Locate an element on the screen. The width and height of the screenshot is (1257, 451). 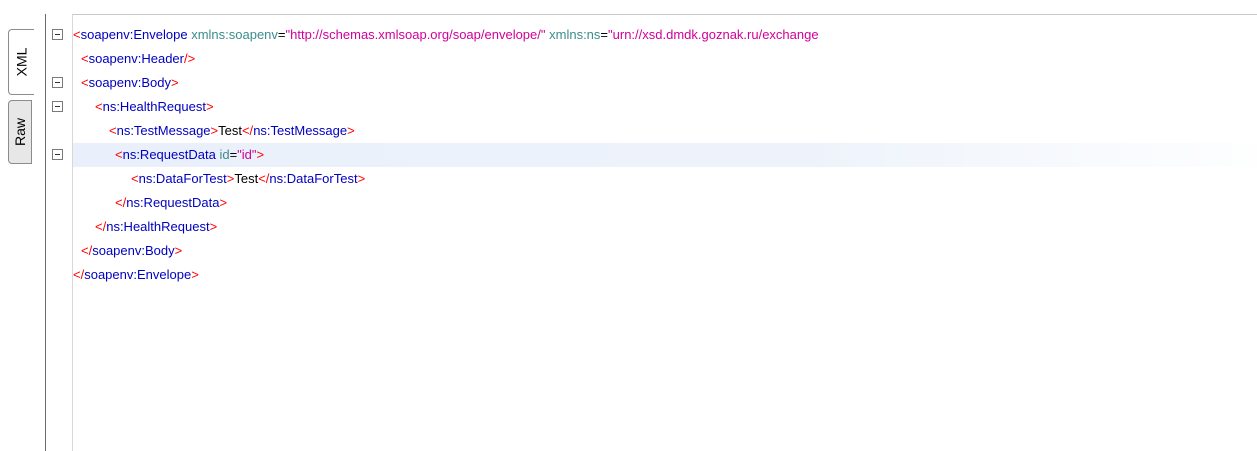
tab-raw-label: Raw is located at coordinates (20, 132).